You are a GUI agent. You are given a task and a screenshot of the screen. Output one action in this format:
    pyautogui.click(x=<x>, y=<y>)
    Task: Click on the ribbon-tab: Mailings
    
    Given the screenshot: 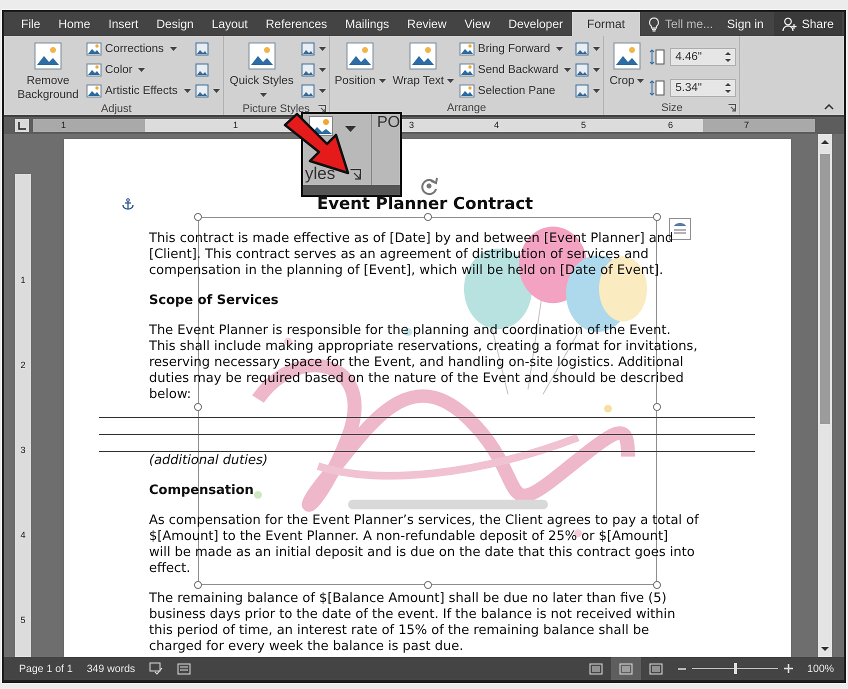 What is the action you would take?
    pyautogui.click(x=367, y=24)
    